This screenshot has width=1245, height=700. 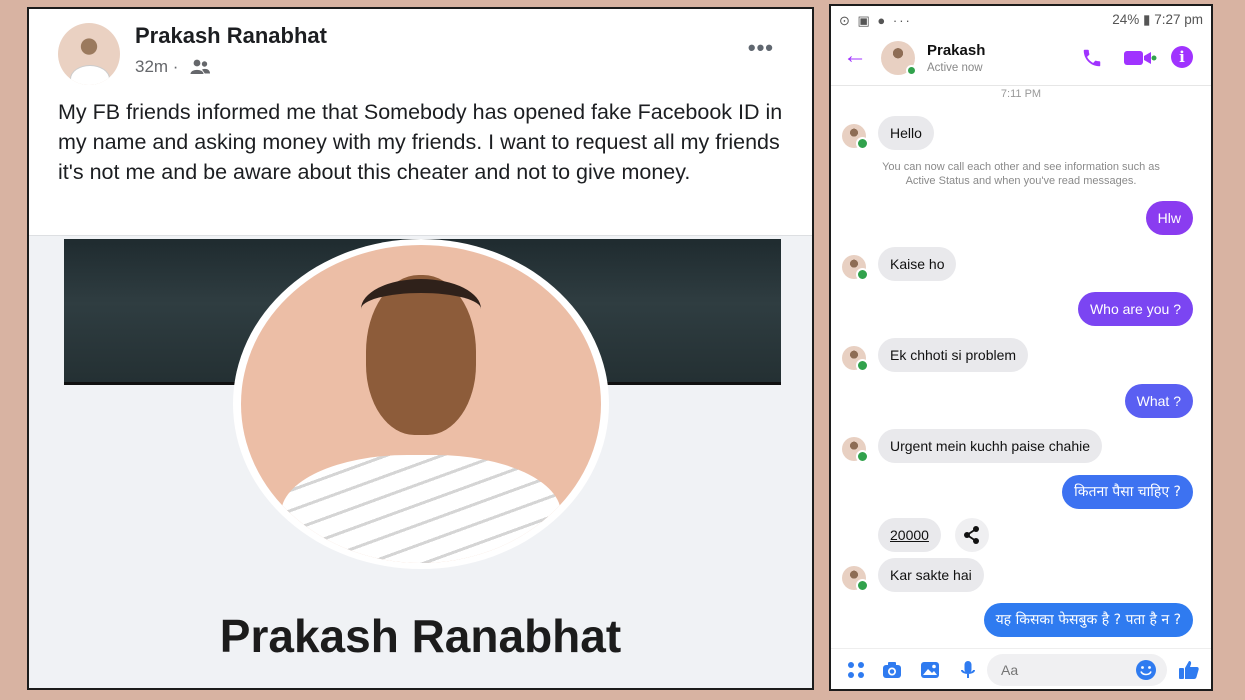 What do you see at coordinates (1088, 620) in the screenshot?
I see `message-outgoing: यह किसका फेसबुक है ? पता है न ?` at bounding box center [1088, 620].